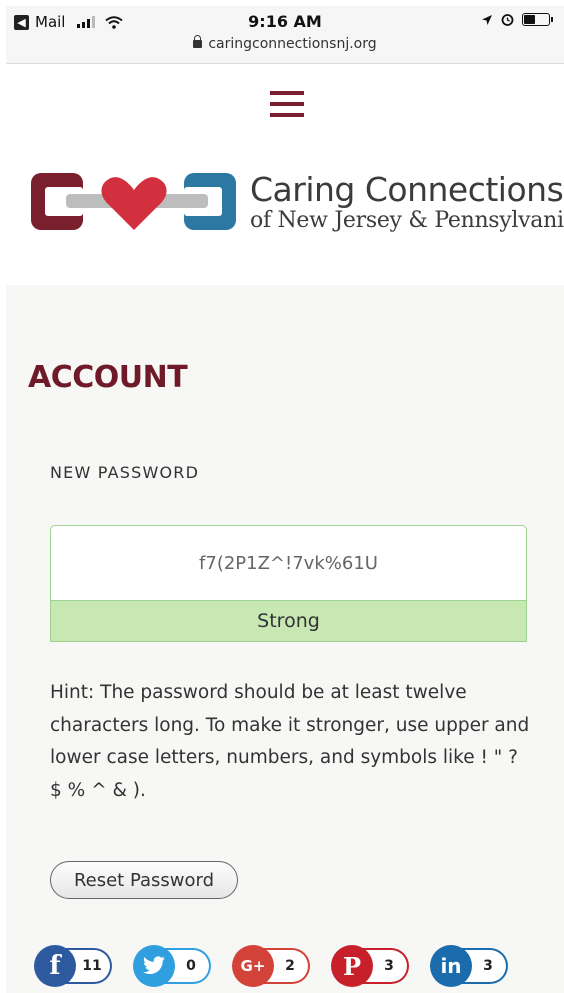 The image size is (564, 993). I want to click on reset-password-button: Reset Password, so click(144, 880).